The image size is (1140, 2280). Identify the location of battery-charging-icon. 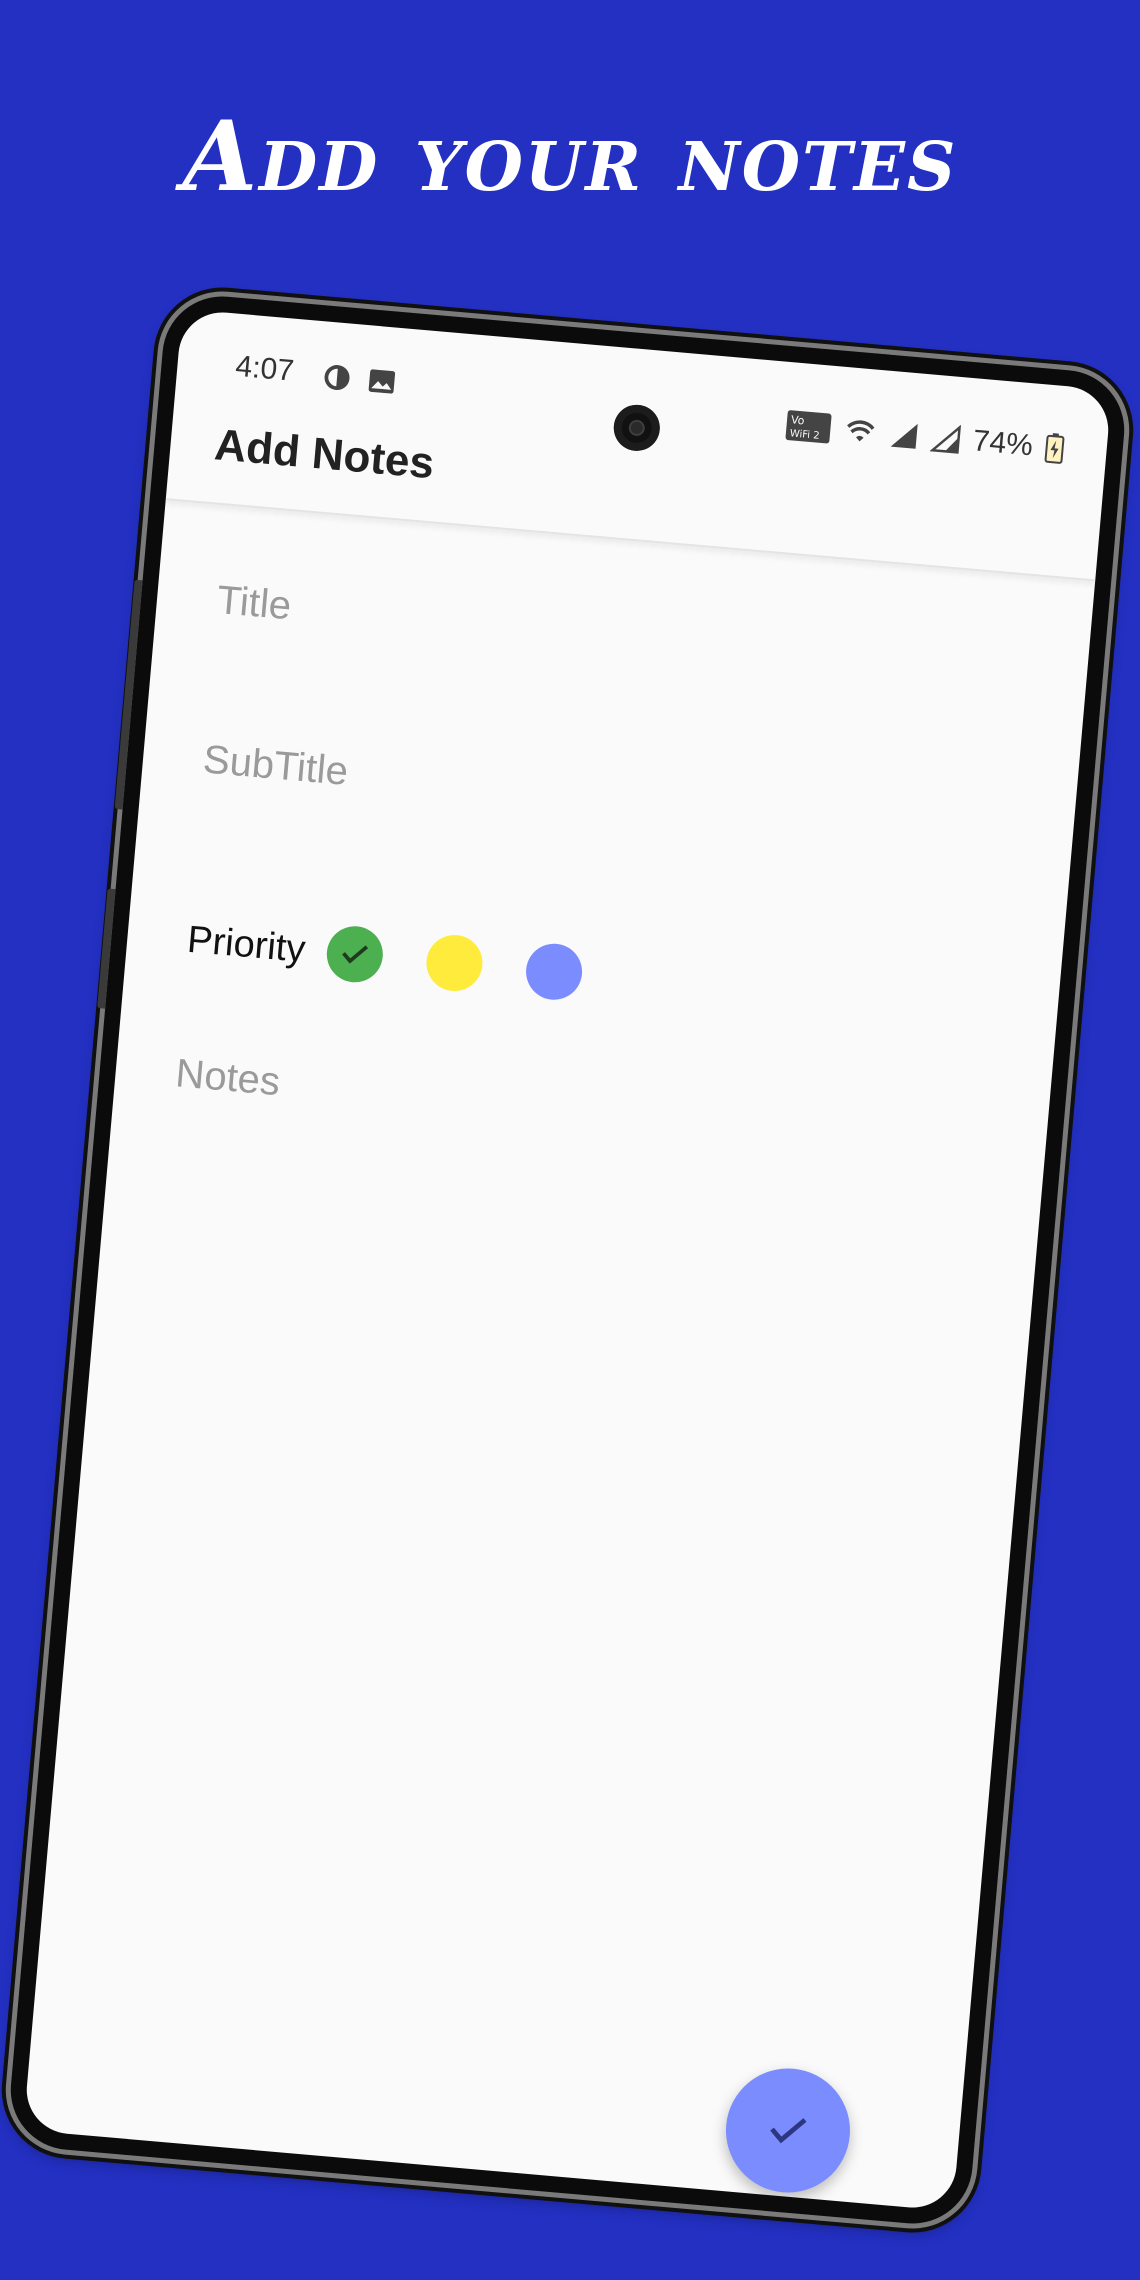
(1054, 448).